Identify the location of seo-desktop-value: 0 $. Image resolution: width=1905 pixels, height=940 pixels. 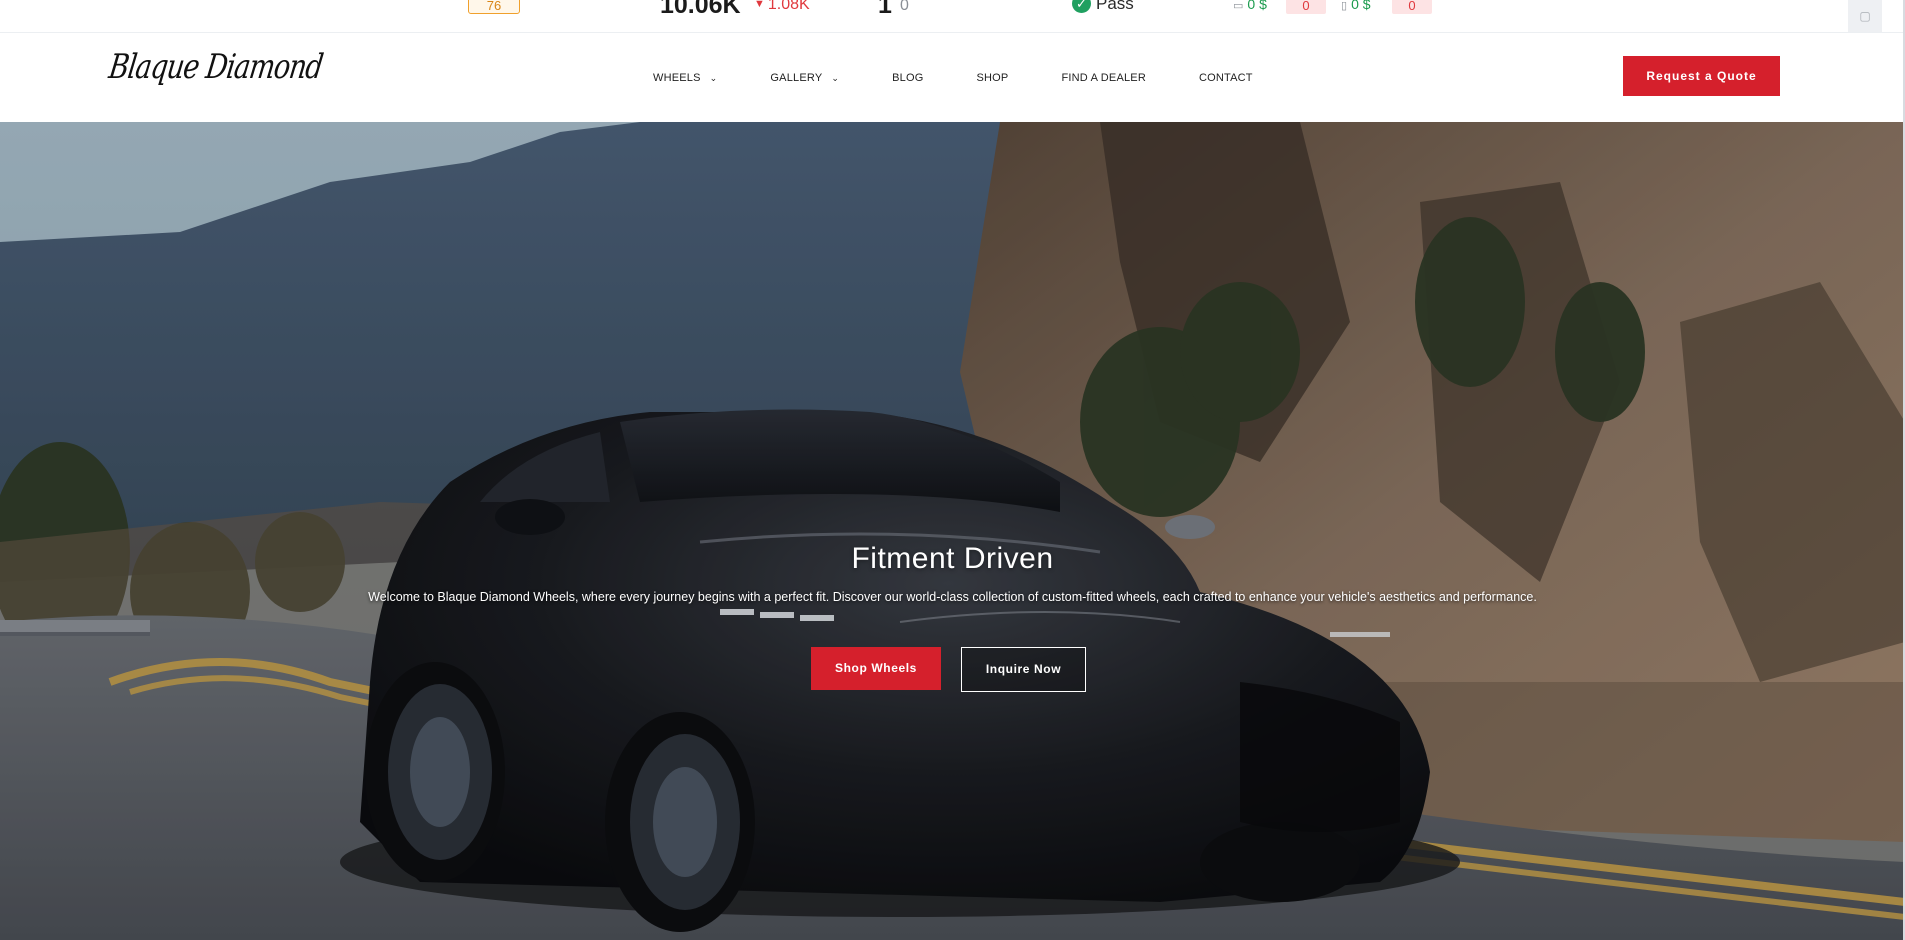
(1257, 6).